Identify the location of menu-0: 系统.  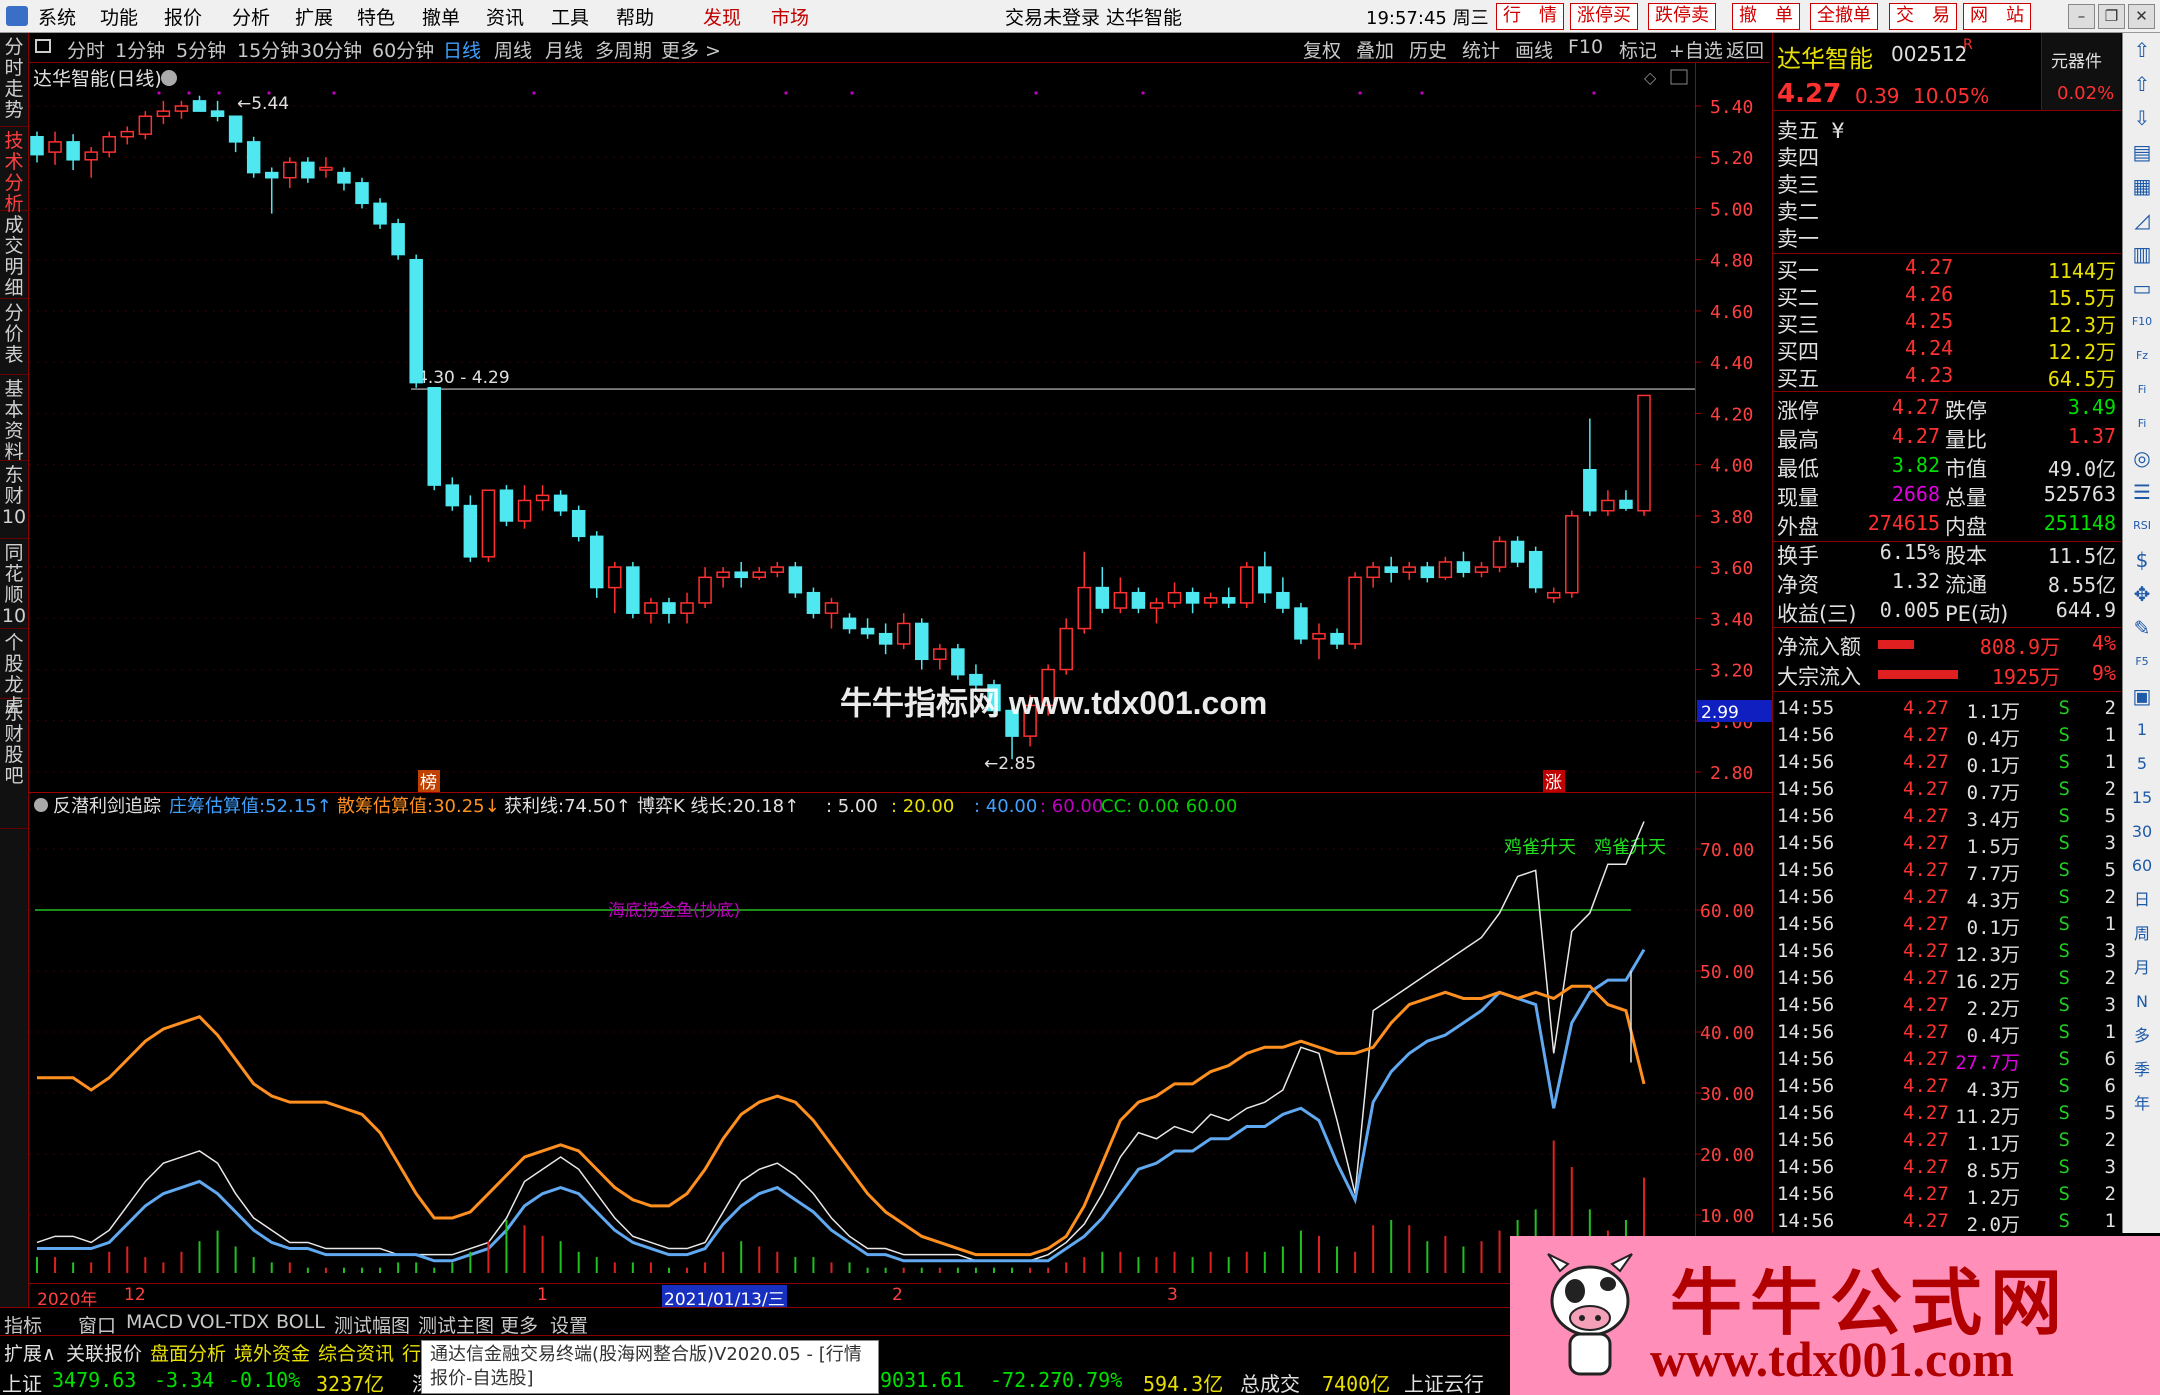
(57, 16).